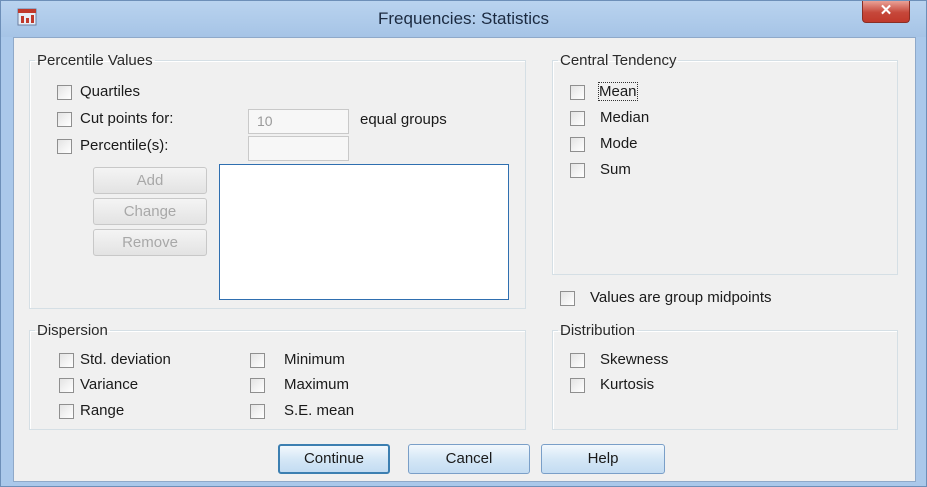 Image resolution: width=927 pixels, height=487 pixels. I want to click on maximum-checkbox, so click(257, 385).